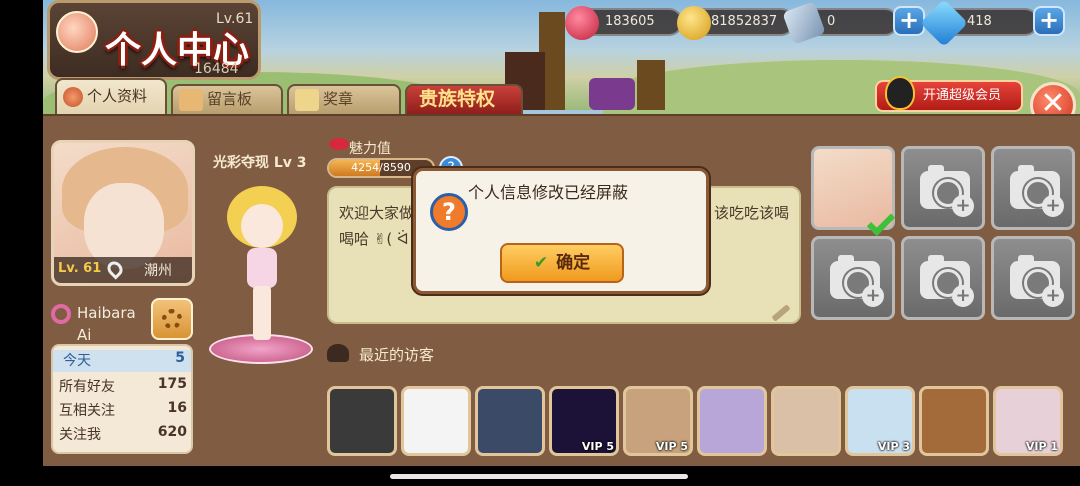  What do you see at coordinates (262, 226) in the screenshot?
I see `doll-face` at bounding box center [262, 226].